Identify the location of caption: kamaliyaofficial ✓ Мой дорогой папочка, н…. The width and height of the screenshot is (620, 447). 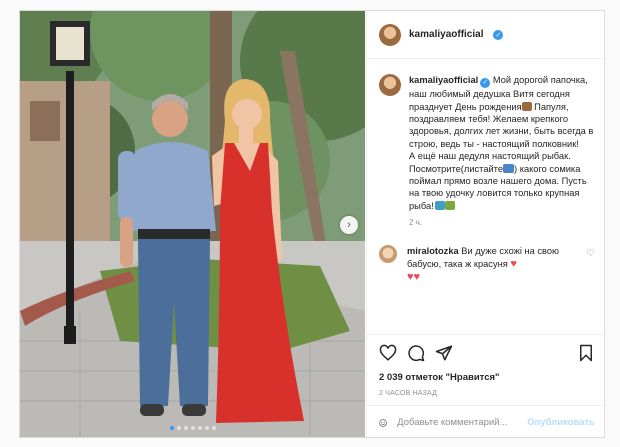
(487, 143).